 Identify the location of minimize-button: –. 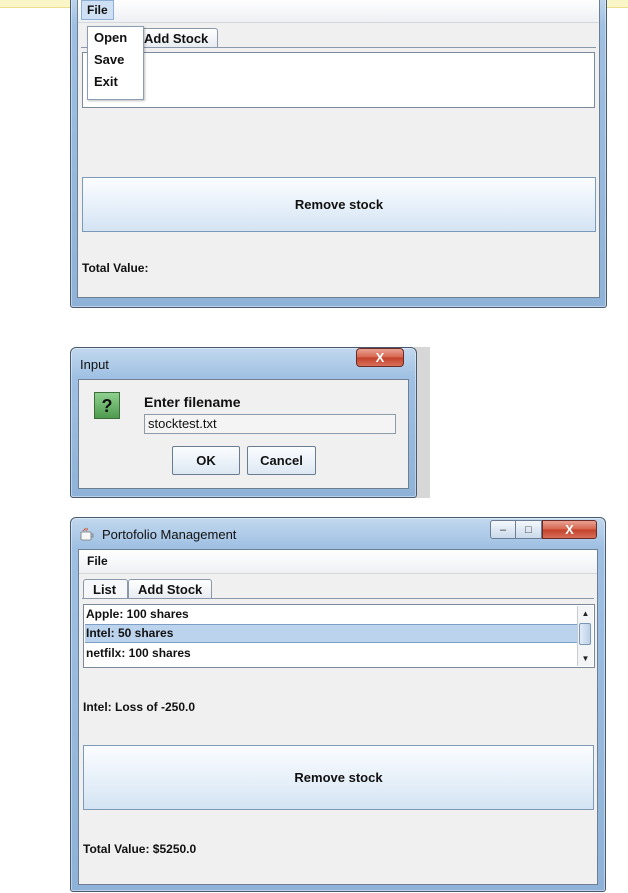
(503, 529).